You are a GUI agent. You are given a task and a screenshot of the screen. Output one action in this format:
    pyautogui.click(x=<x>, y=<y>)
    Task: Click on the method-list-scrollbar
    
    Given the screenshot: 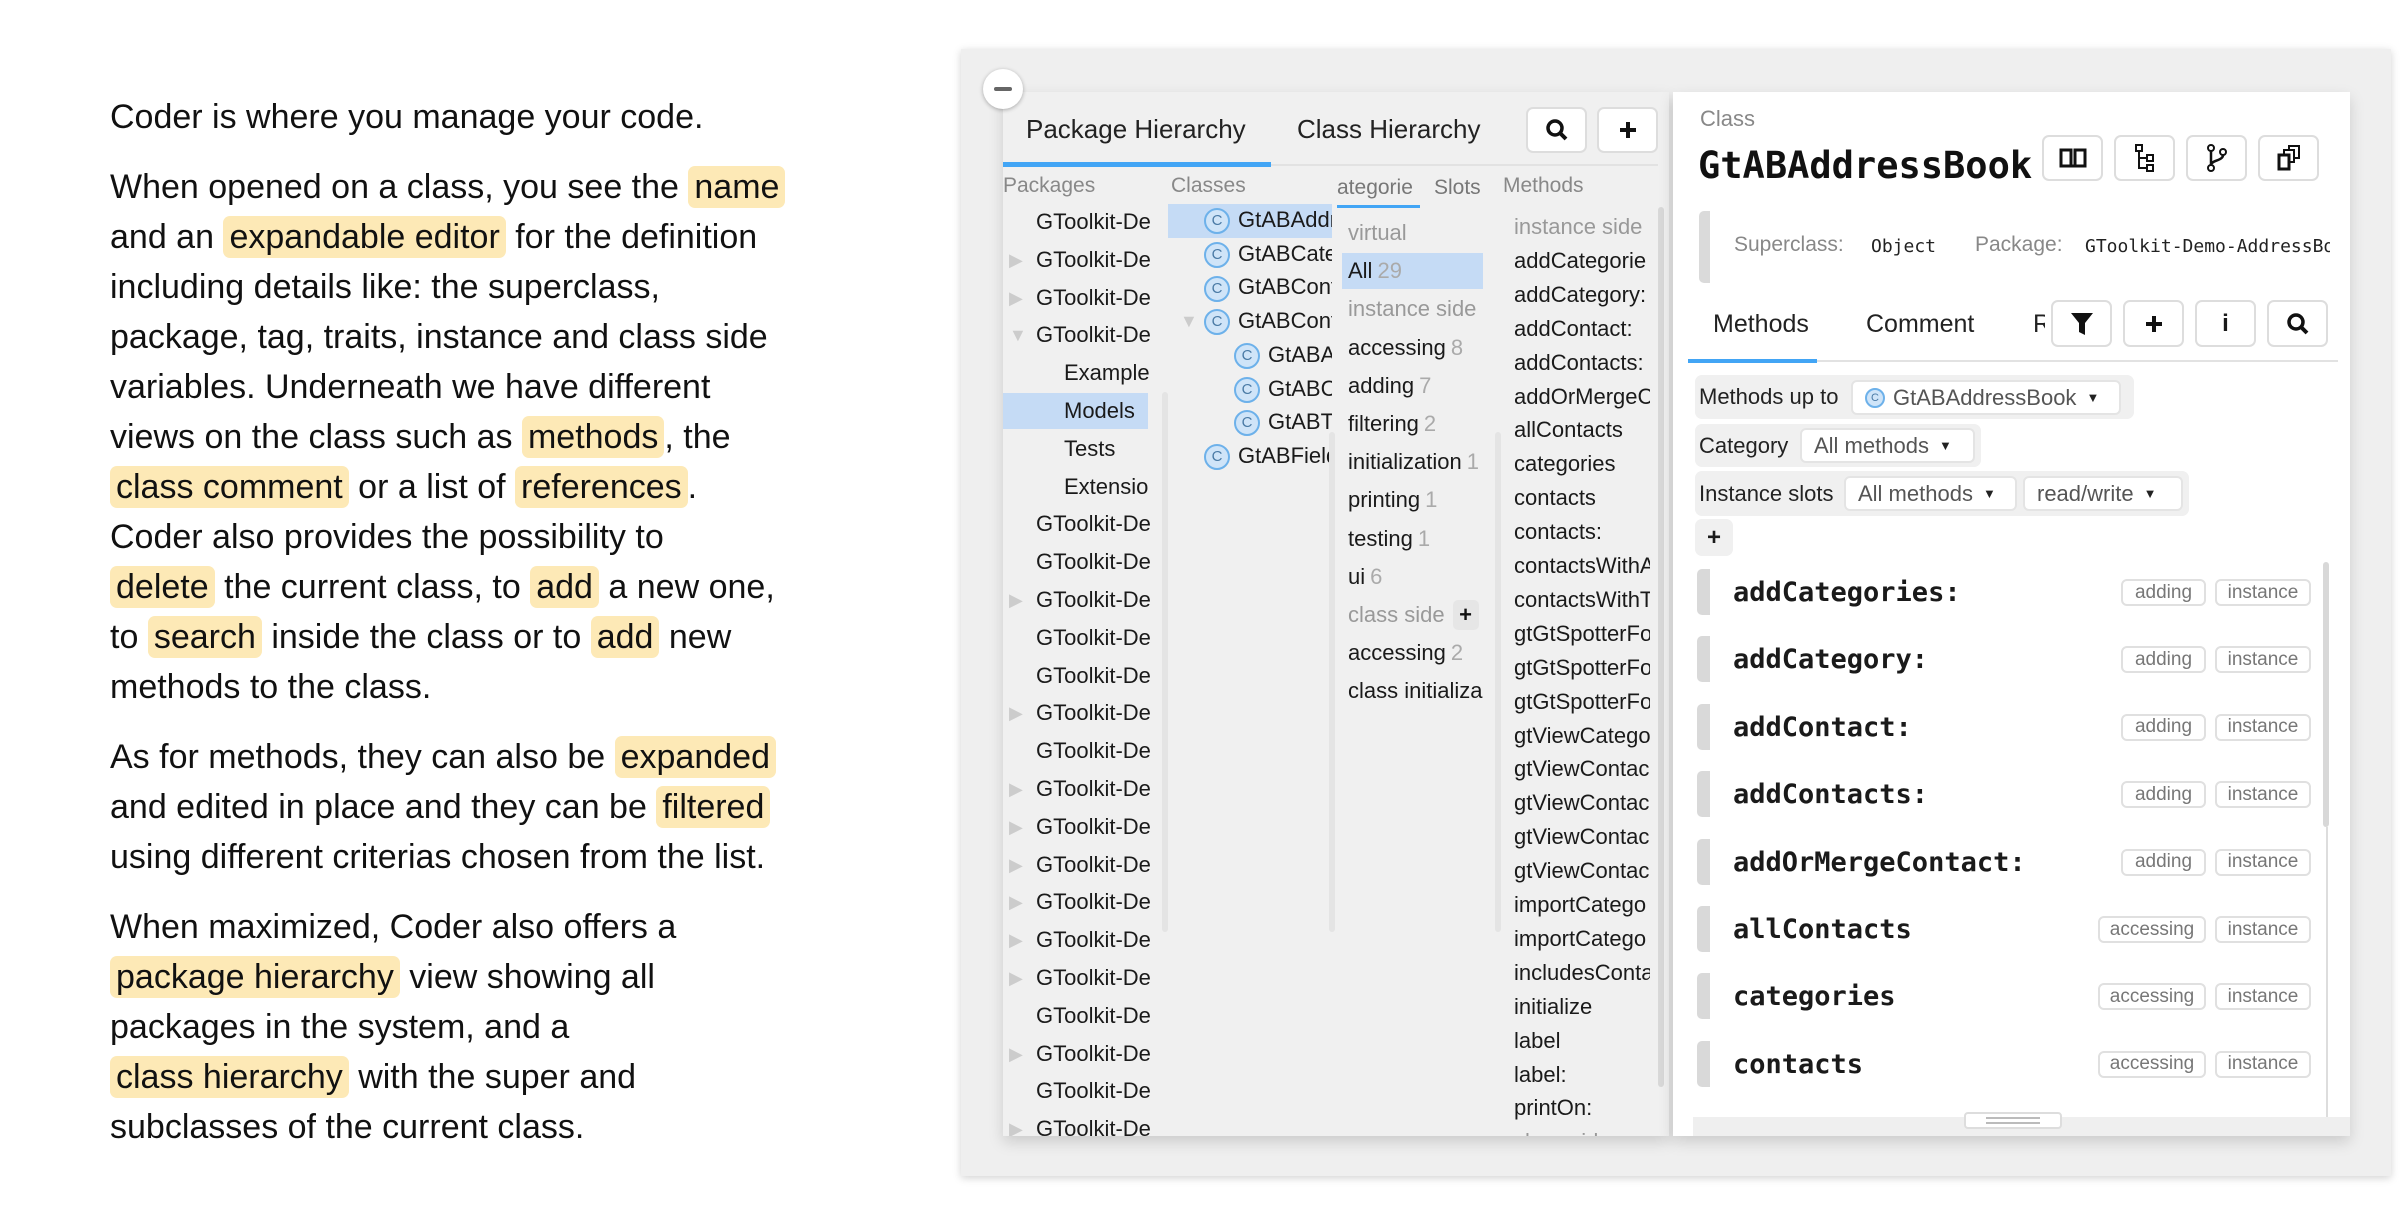 What is the action you would take?
    pyautogui.click(x=2326, y=694)
    